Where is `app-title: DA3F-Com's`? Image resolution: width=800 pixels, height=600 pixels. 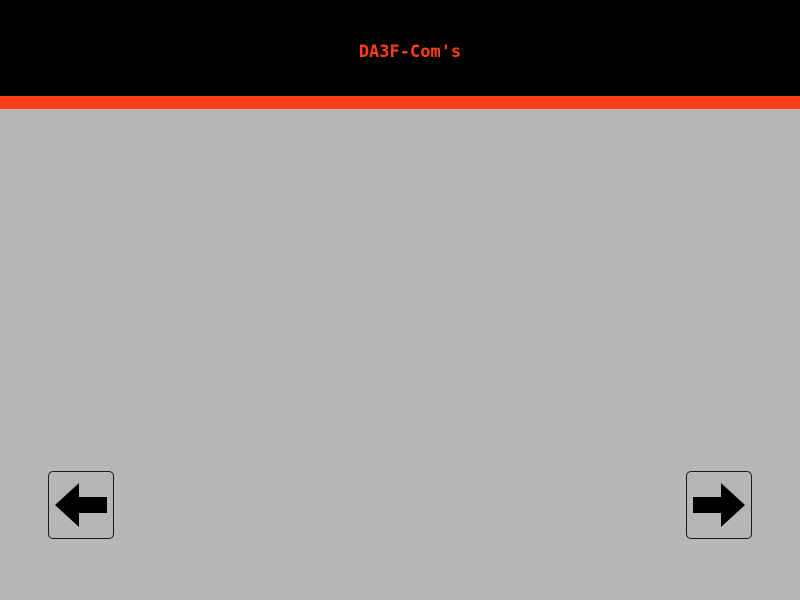 app-title: DA3F-Com's is located at coordinates (410, 52).